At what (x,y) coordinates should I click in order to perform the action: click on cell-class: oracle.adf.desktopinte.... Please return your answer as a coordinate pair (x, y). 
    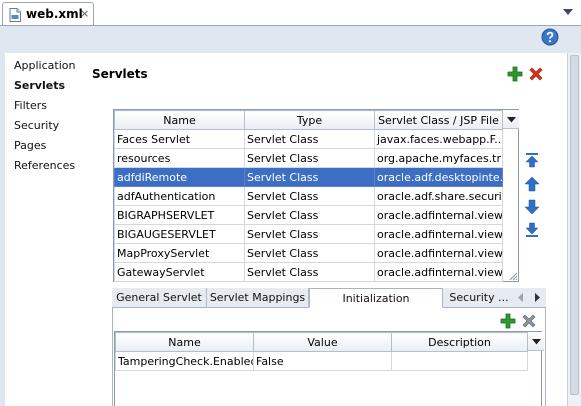
    Looking at the image, I should click on (438, 177).